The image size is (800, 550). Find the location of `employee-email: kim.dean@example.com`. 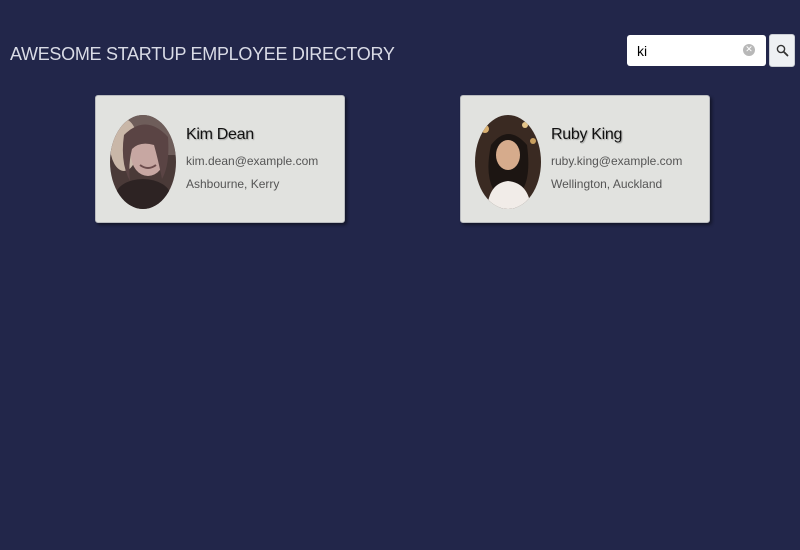

employee-email: kim.dean@example.com is located at coordinates (252, 161).